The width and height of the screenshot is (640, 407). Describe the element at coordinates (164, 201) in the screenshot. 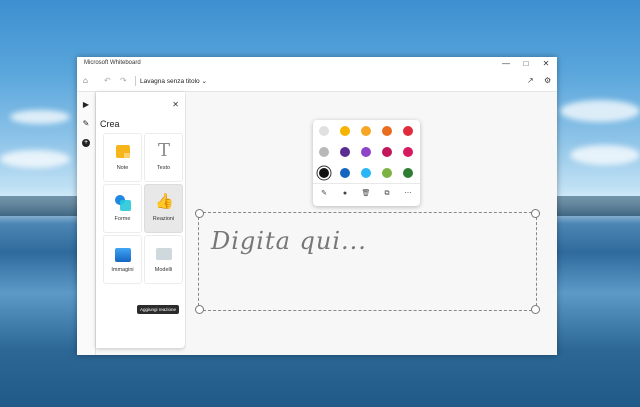

I see `reaction-icon: 👍` at that location.